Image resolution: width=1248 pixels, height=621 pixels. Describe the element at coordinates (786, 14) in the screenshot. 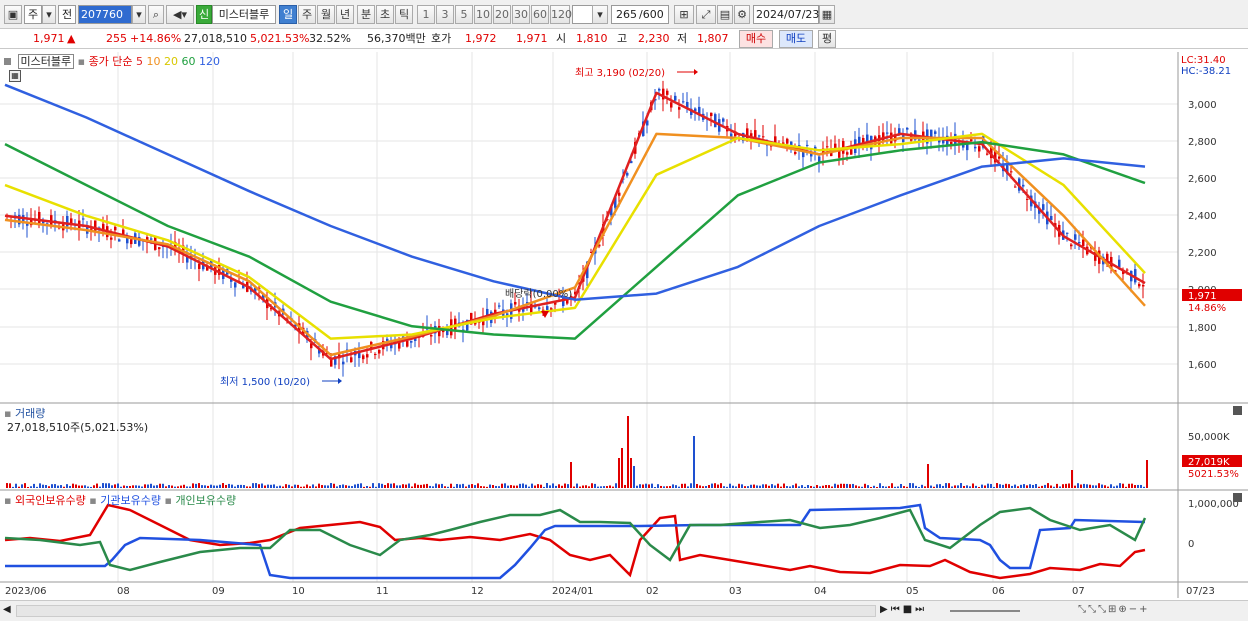

I see `date-input: 2024/07/23` at that location.